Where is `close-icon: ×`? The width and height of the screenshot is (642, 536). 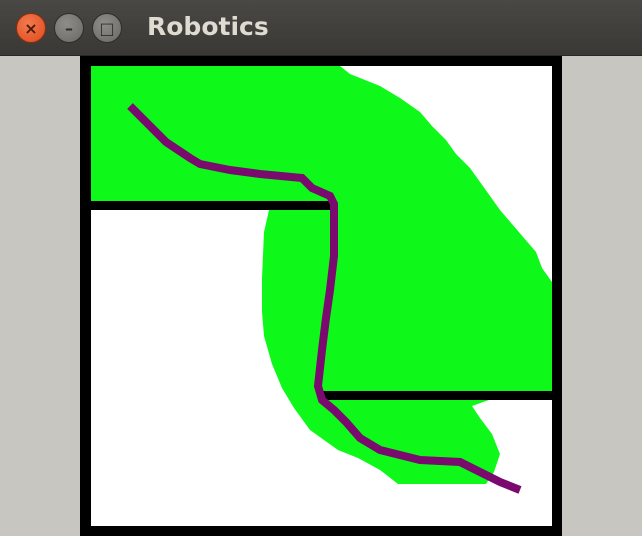 close-icon: × is located at coordinates (31, 28).